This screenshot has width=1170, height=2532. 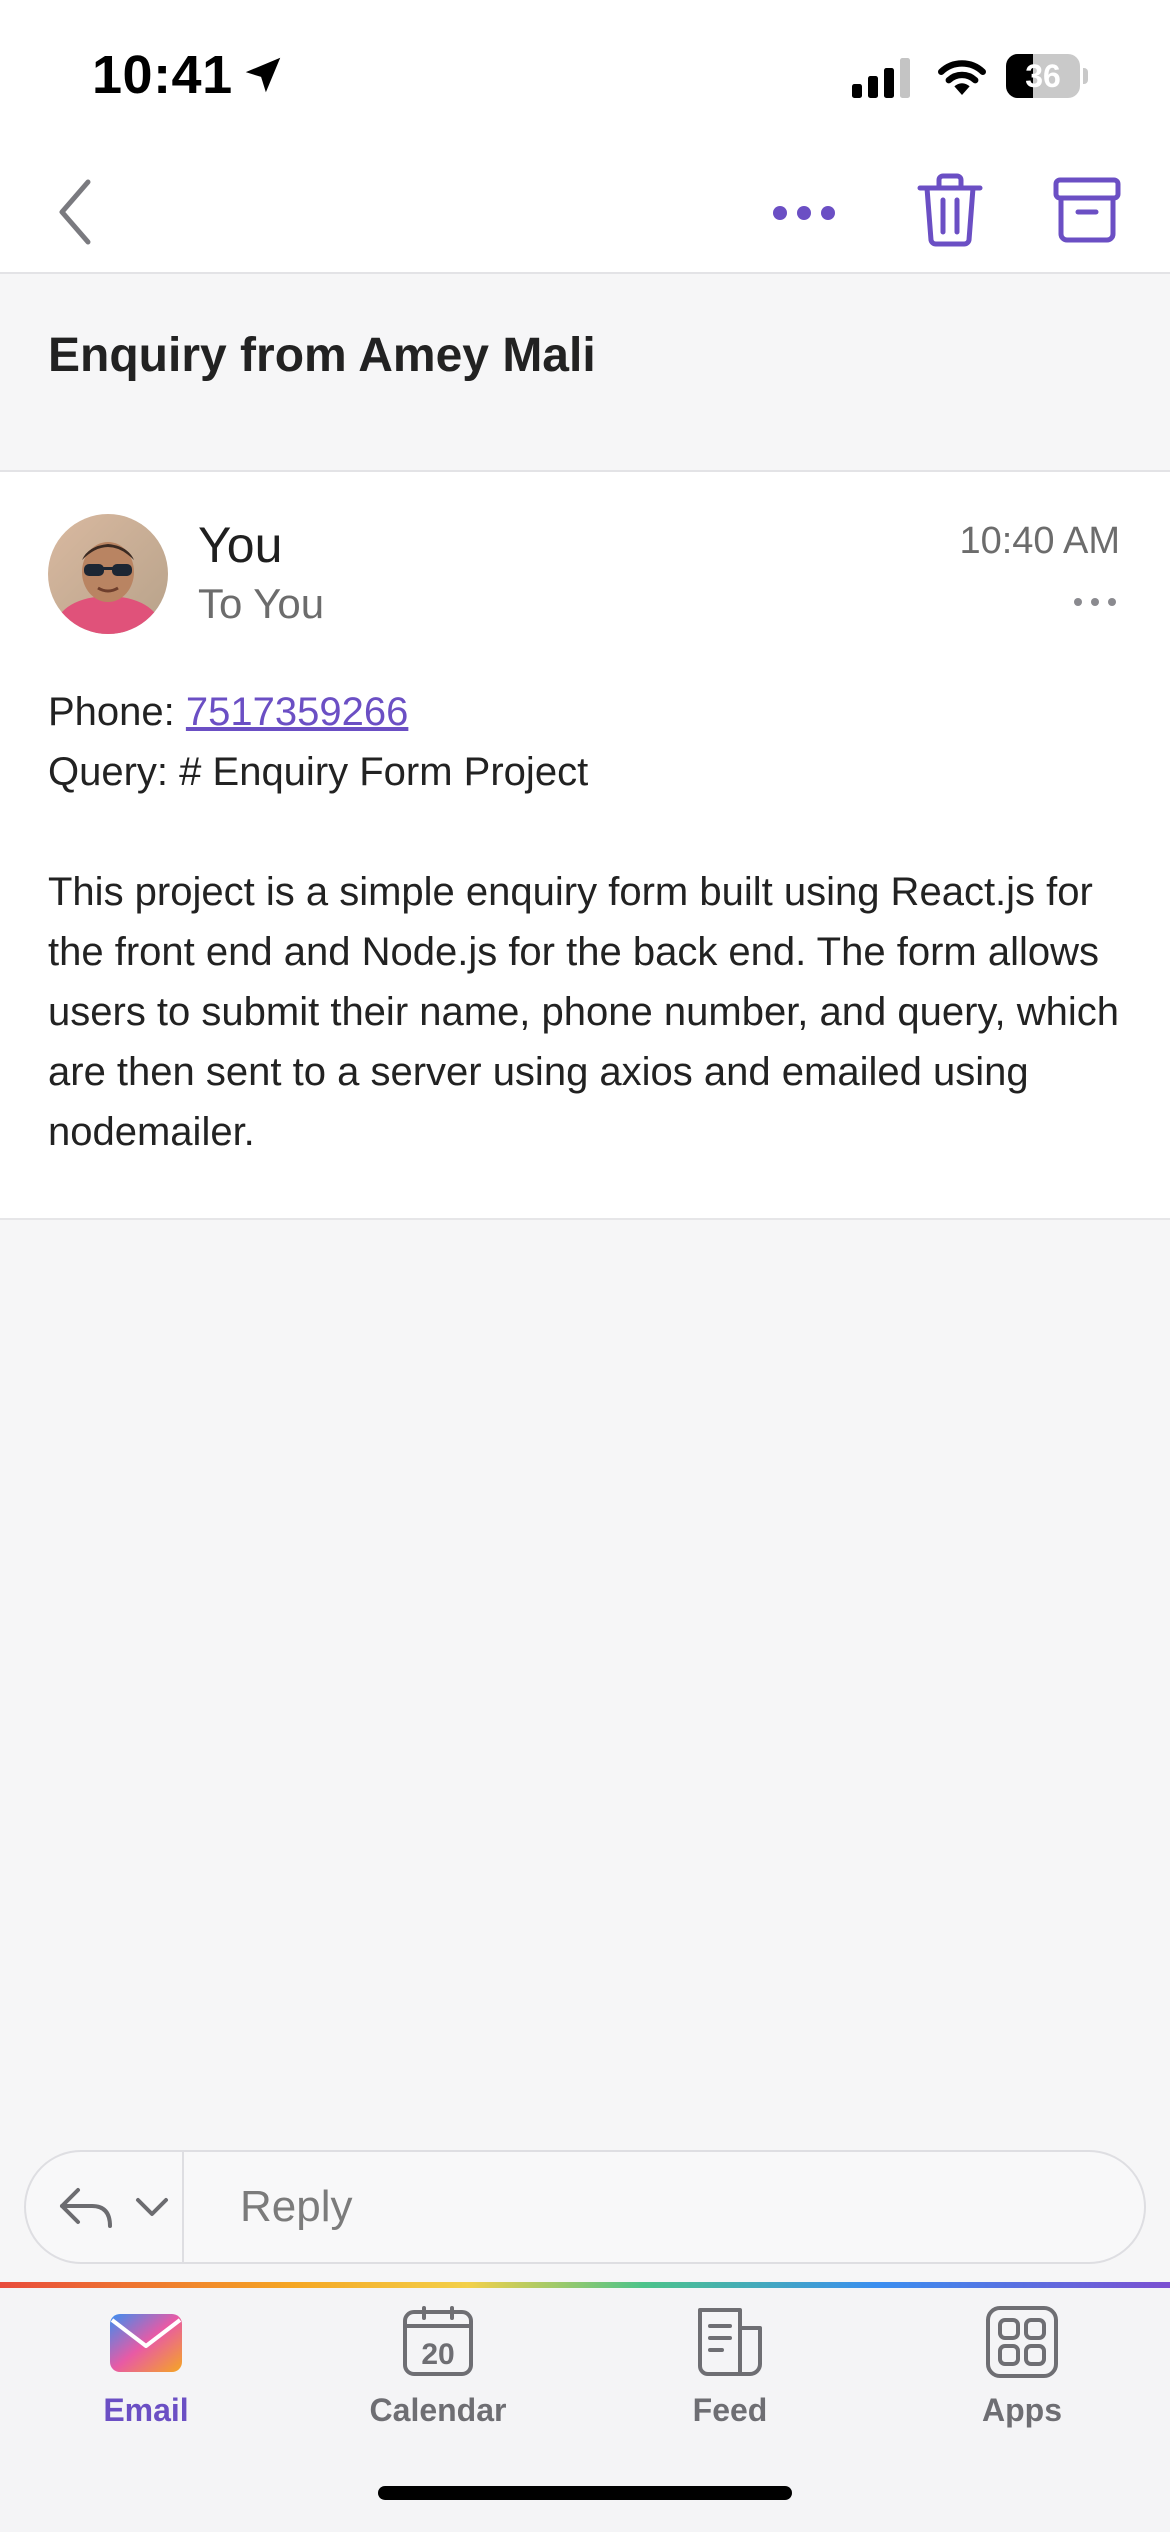 What do you see at coordinates (437, 2354) in the screenshot?
I see `calendar-day: 20` at bounding box center [437, 2354].